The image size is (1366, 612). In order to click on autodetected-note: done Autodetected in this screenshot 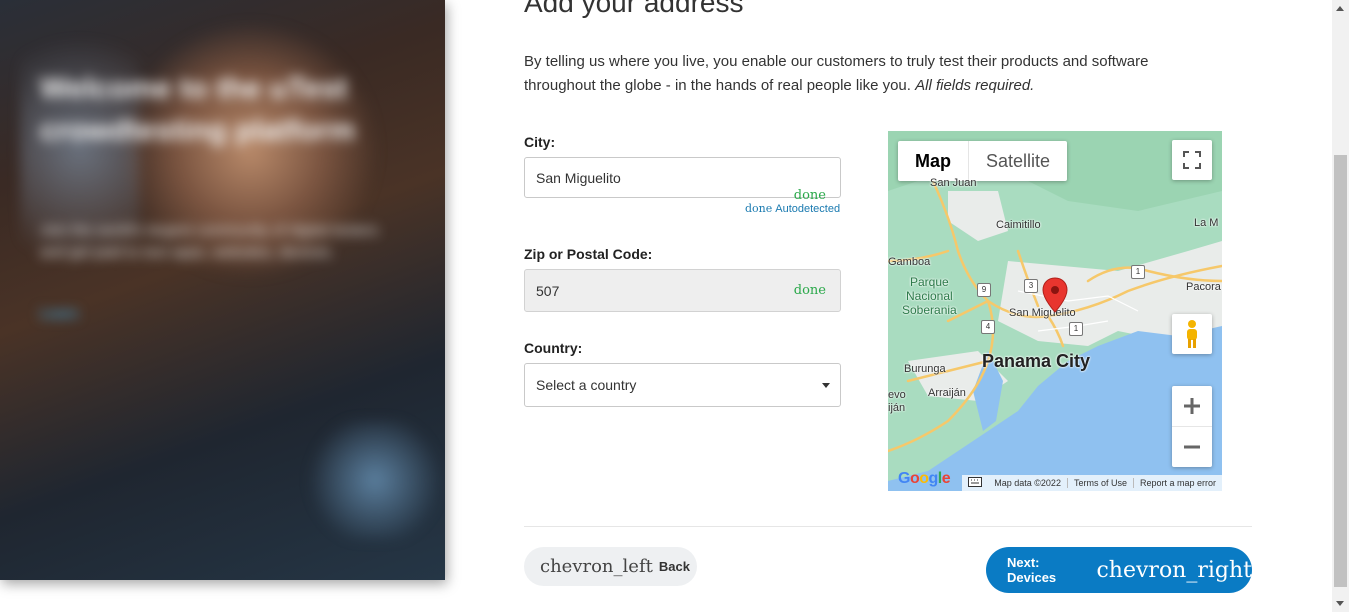, I will do `click(792, 208)`.